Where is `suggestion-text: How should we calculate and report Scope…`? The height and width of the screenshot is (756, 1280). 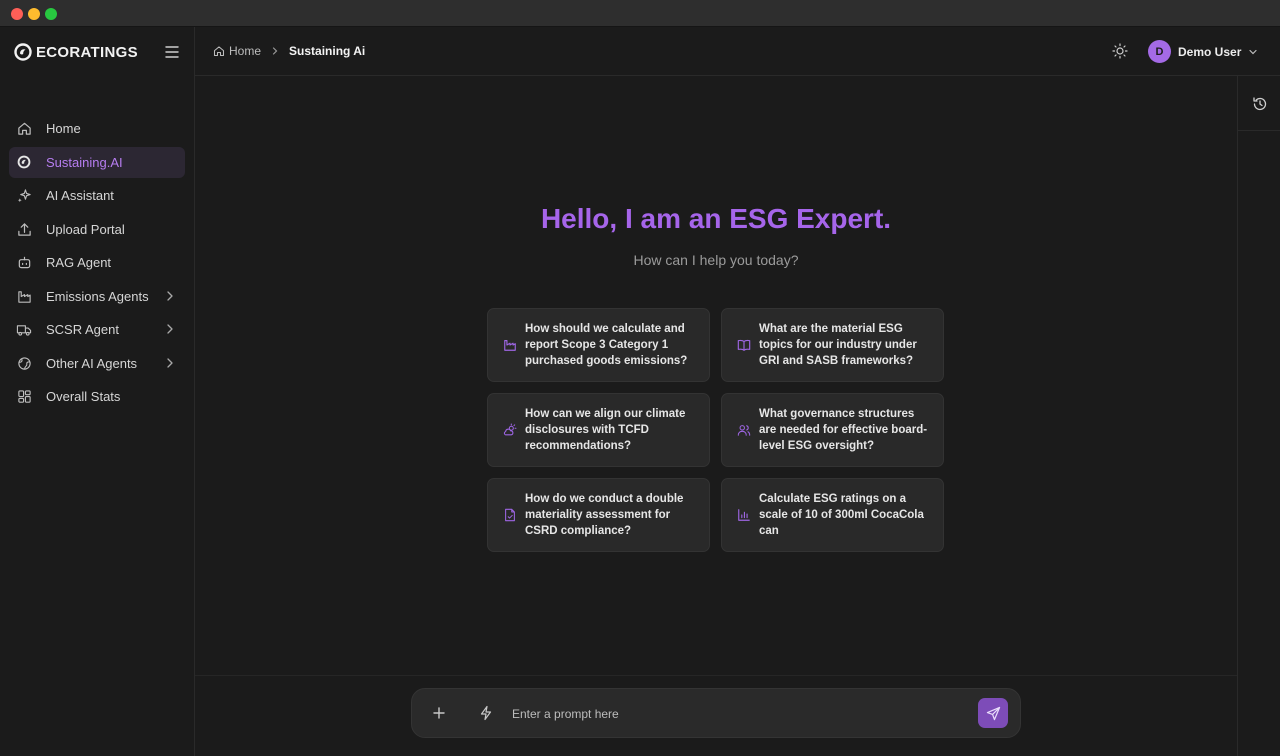 suggestion-text: How should we calculate and report Scope… is located at coordinates (606, 345).